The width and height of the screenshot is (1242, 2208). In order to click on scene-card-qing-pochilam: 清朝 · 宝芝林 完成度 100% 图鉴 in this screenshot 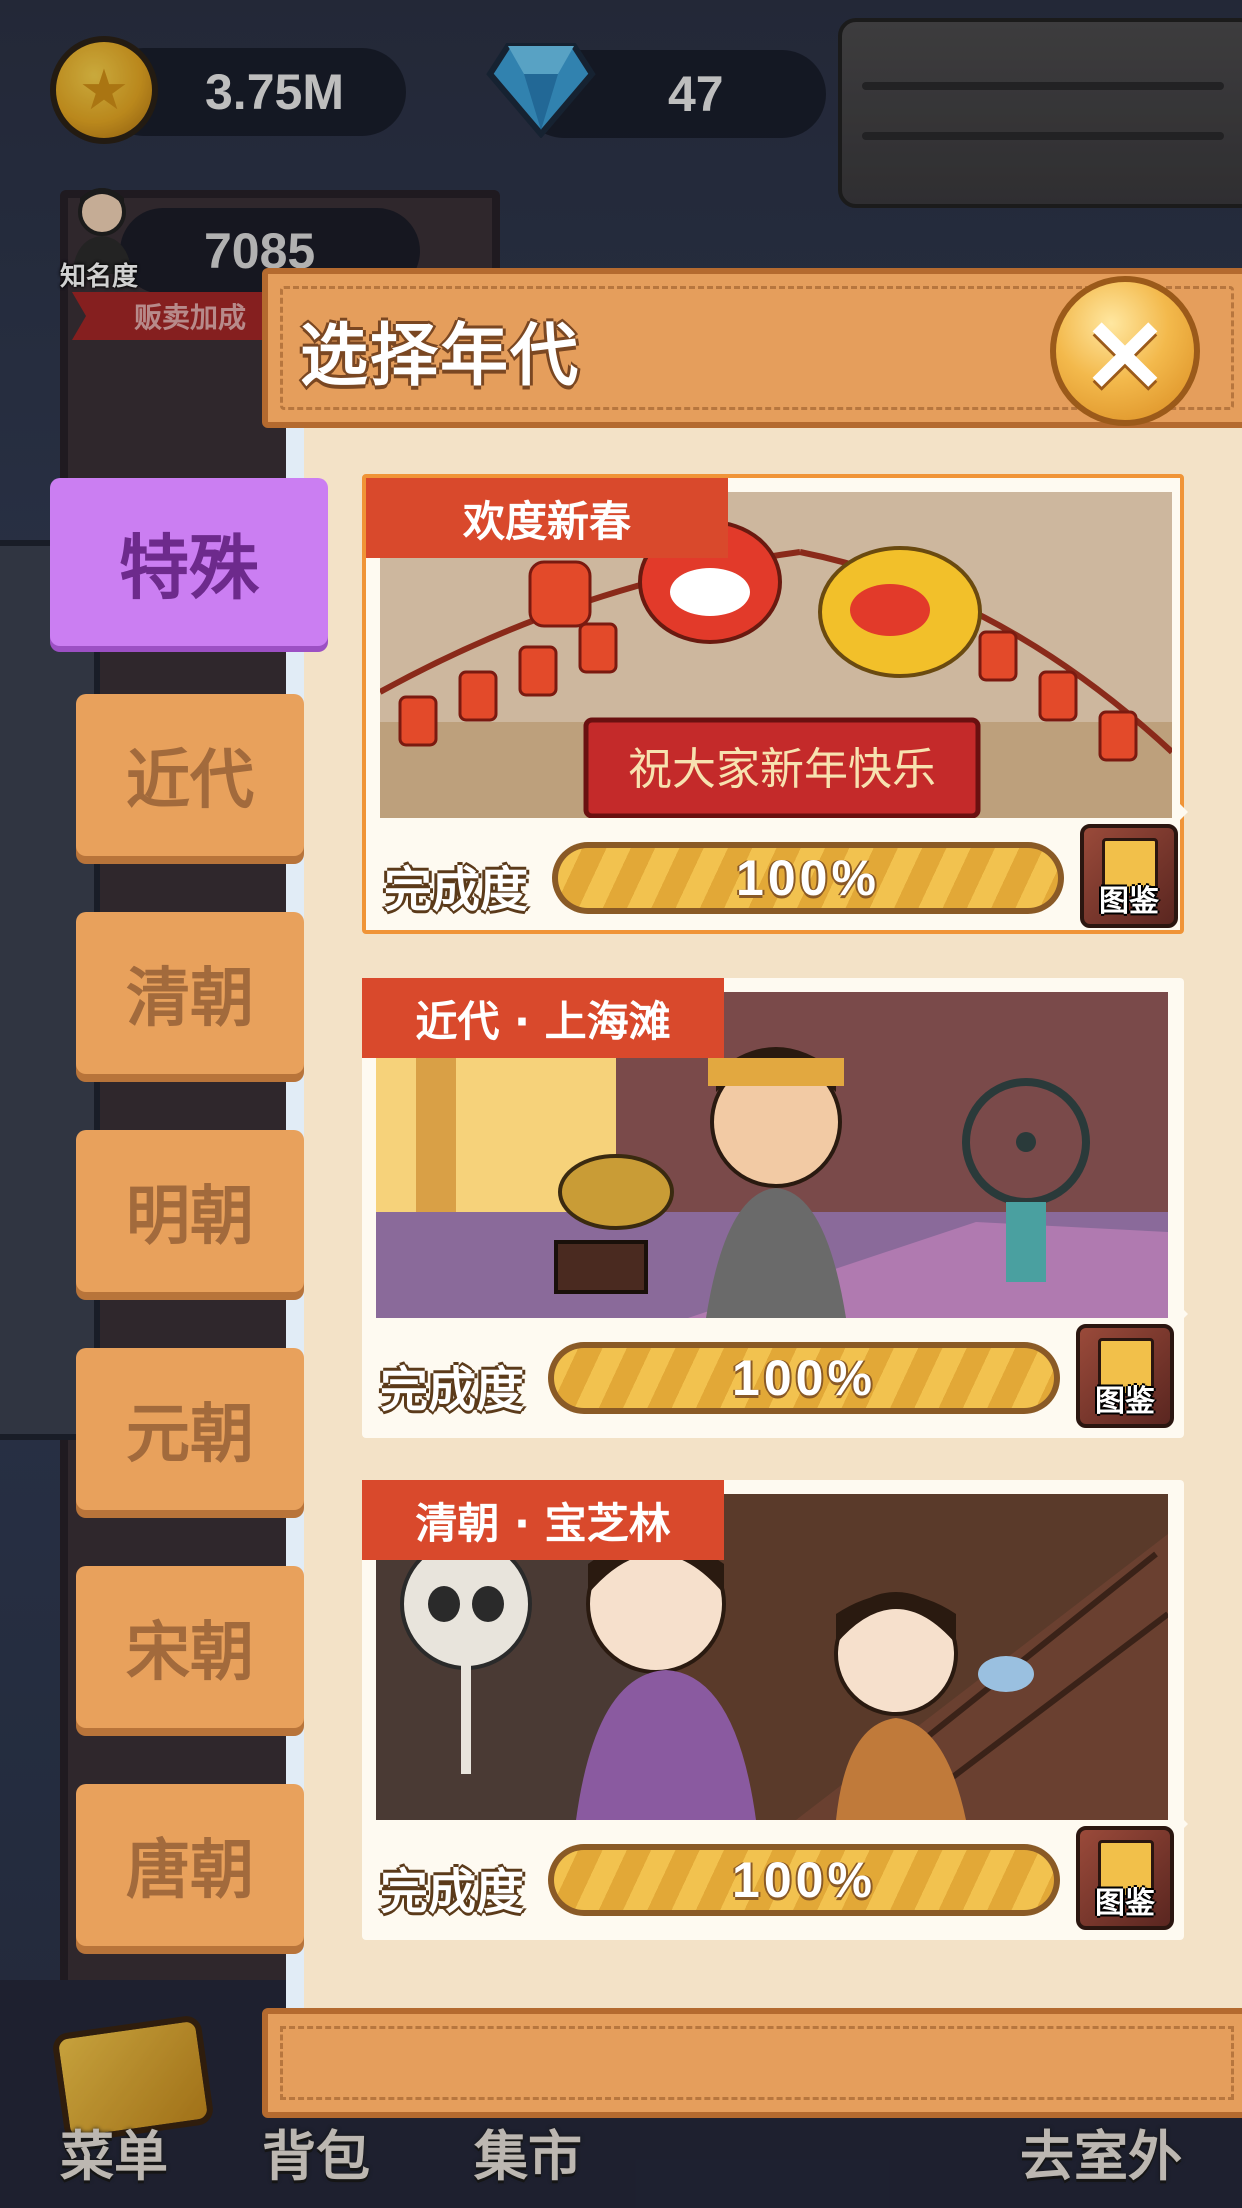, I will do `click(773, 1710)`.